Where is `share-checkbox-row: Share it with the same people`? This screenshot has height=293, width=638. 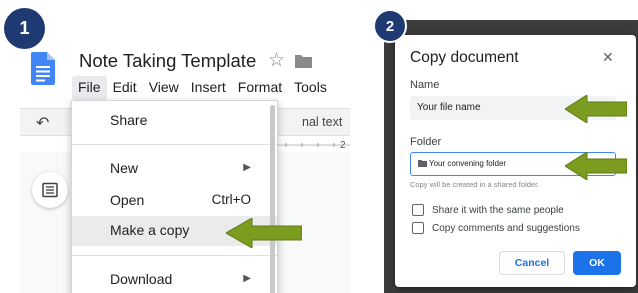 share-checkbox-row: Share it with the same people is located at coordinates (488, 210).